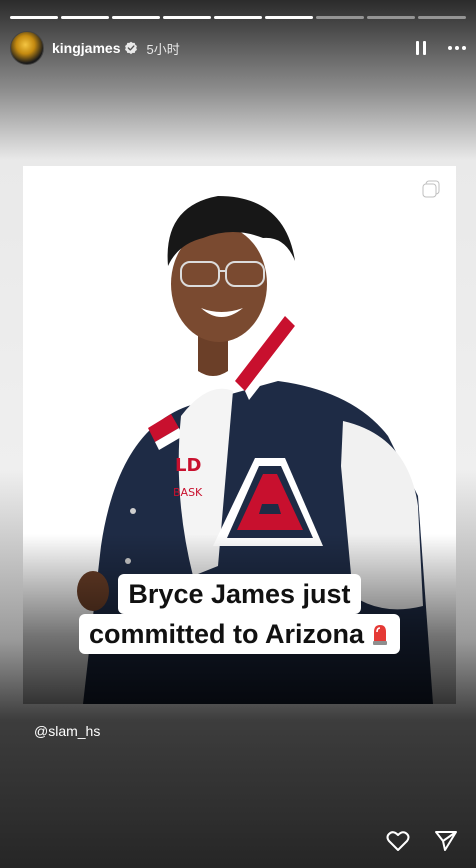 The image size is (476, 868). What do you see at coordinates (188, 492) in the screenshot?
I see `svg-text: BASK` at bounding box center [188, 492].